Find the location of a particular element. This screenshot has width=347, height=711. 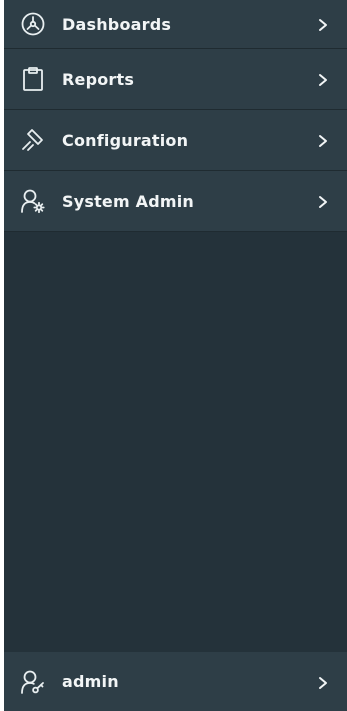

user-name: admin is located at coordinates (90, 681).